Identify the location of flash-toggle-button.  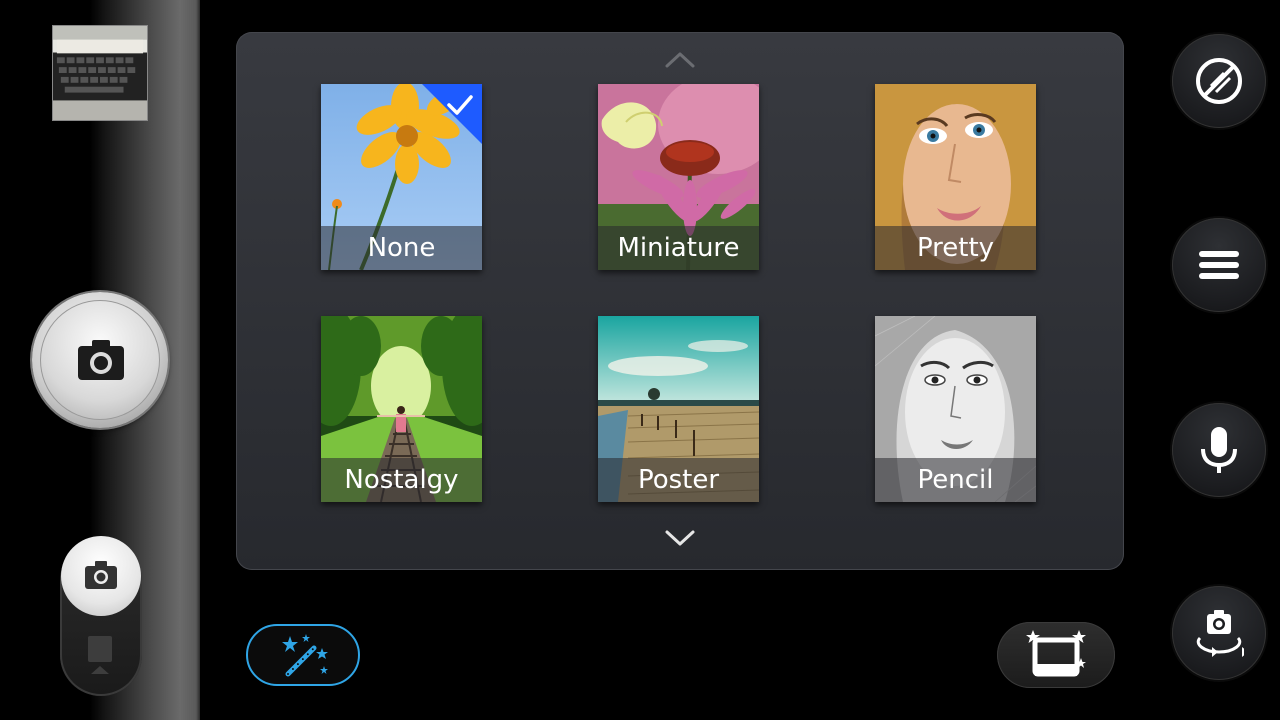
(1219, 81).